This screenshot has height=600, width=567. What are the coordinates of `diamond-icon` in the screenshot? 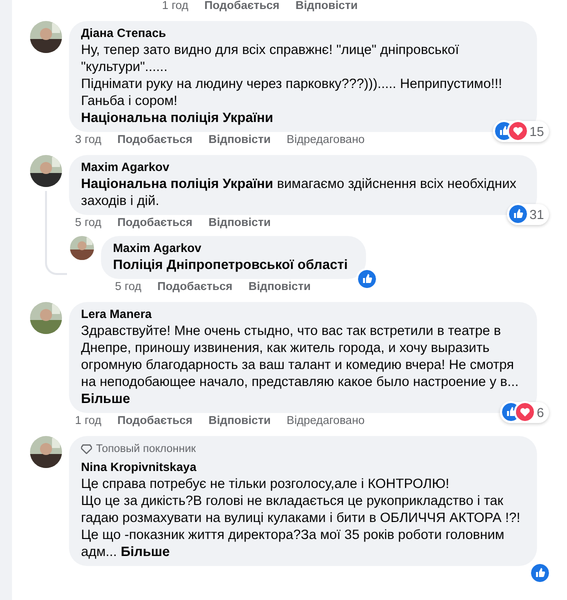 It's located at (86, 449).